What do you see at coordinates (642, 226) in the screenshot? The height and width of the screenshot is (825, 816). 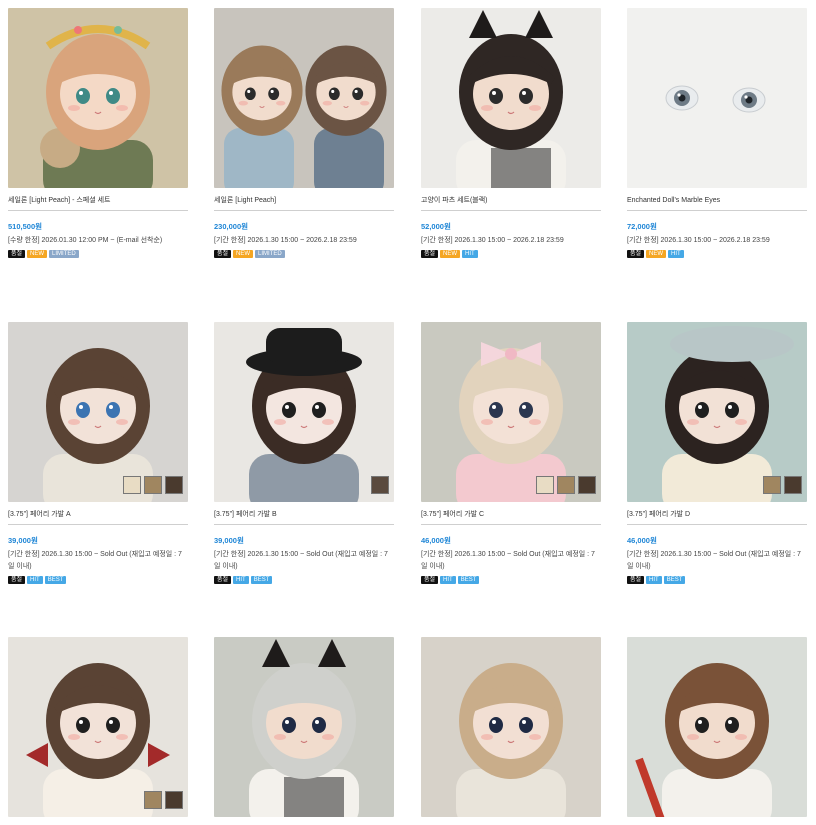 I see `product-price: 72,000원` at bounding box center [642, 226].